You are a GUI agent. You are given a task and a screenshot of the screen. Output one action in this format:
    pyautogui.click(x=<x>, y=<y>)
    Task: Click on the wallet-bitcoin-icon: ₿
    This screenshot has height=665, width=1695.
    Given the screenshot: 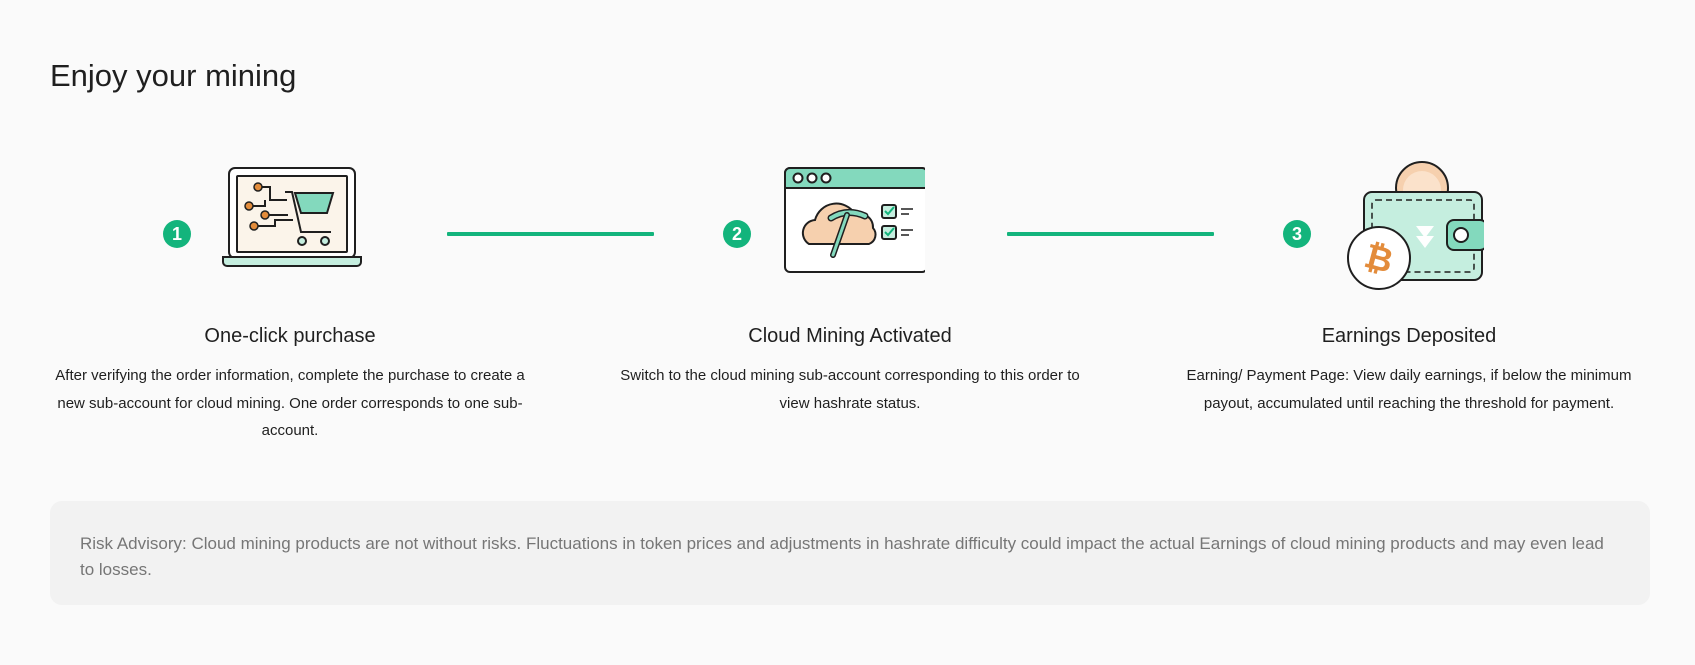 What is the action you would take?
    pyautogui.click(x=1411, y=230)
    